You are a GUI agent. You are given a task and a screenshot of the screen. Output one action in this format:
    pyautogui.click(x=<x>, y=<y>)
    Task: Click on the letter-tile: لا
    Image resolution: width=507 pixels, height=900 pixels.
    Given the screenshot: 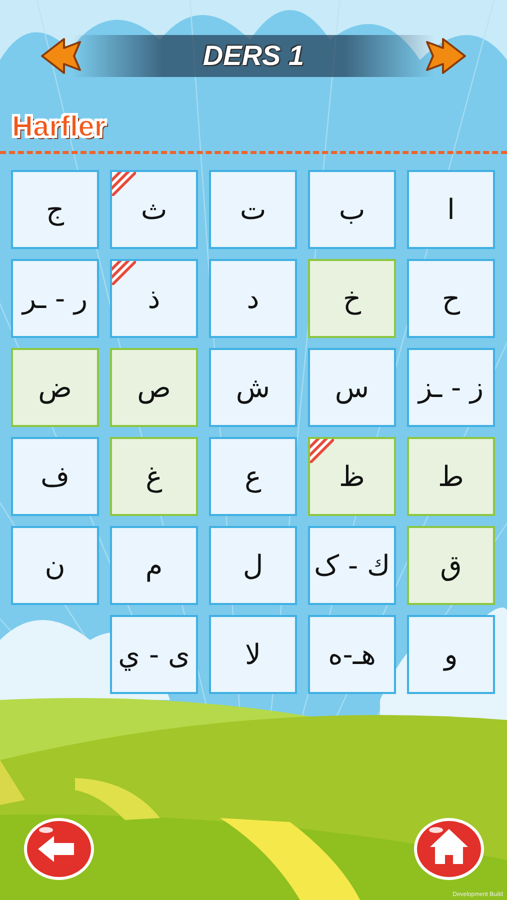 What is the action you would take?
    pyautogui.click(x=253, y=654)
    